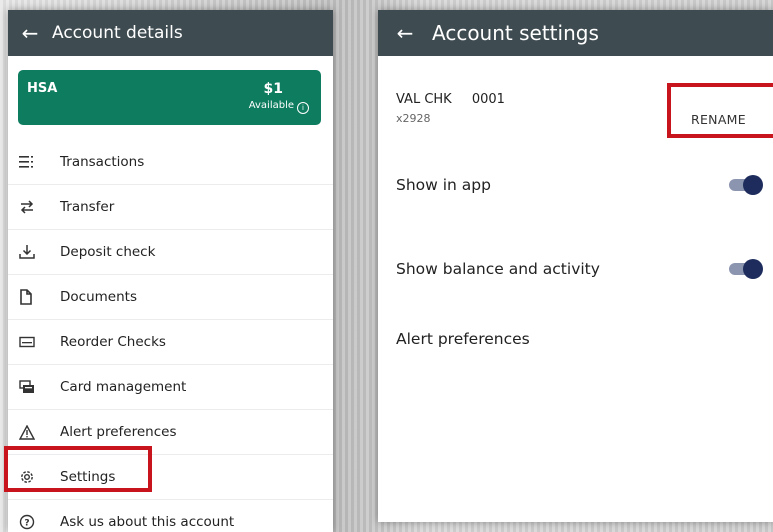  What do you see at coordinates (170, 516) in the screenshot?
I see `menu-item-ask-us: ? Ask us about this account` at bounding box center [170, 516].